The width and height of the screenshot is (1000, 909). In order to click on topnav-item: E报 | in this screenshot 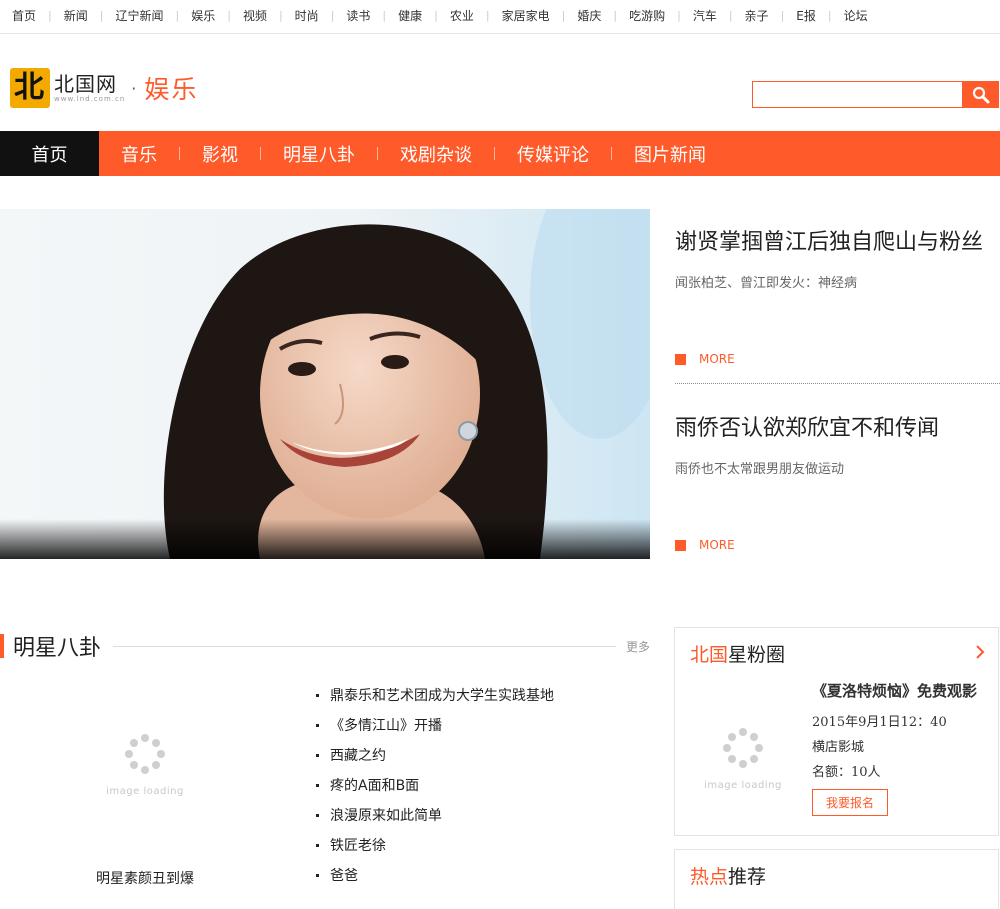, I will do `click(819, 15)`.